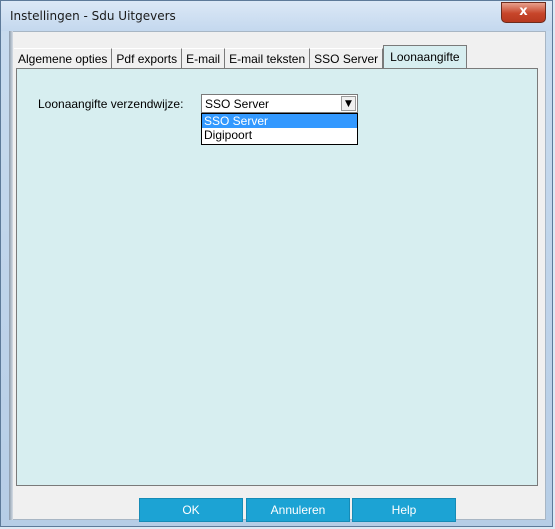  Describe the element at coordinates (279, 135) in the screenshot. I see `option-digipoort: Digipoort` at that location.